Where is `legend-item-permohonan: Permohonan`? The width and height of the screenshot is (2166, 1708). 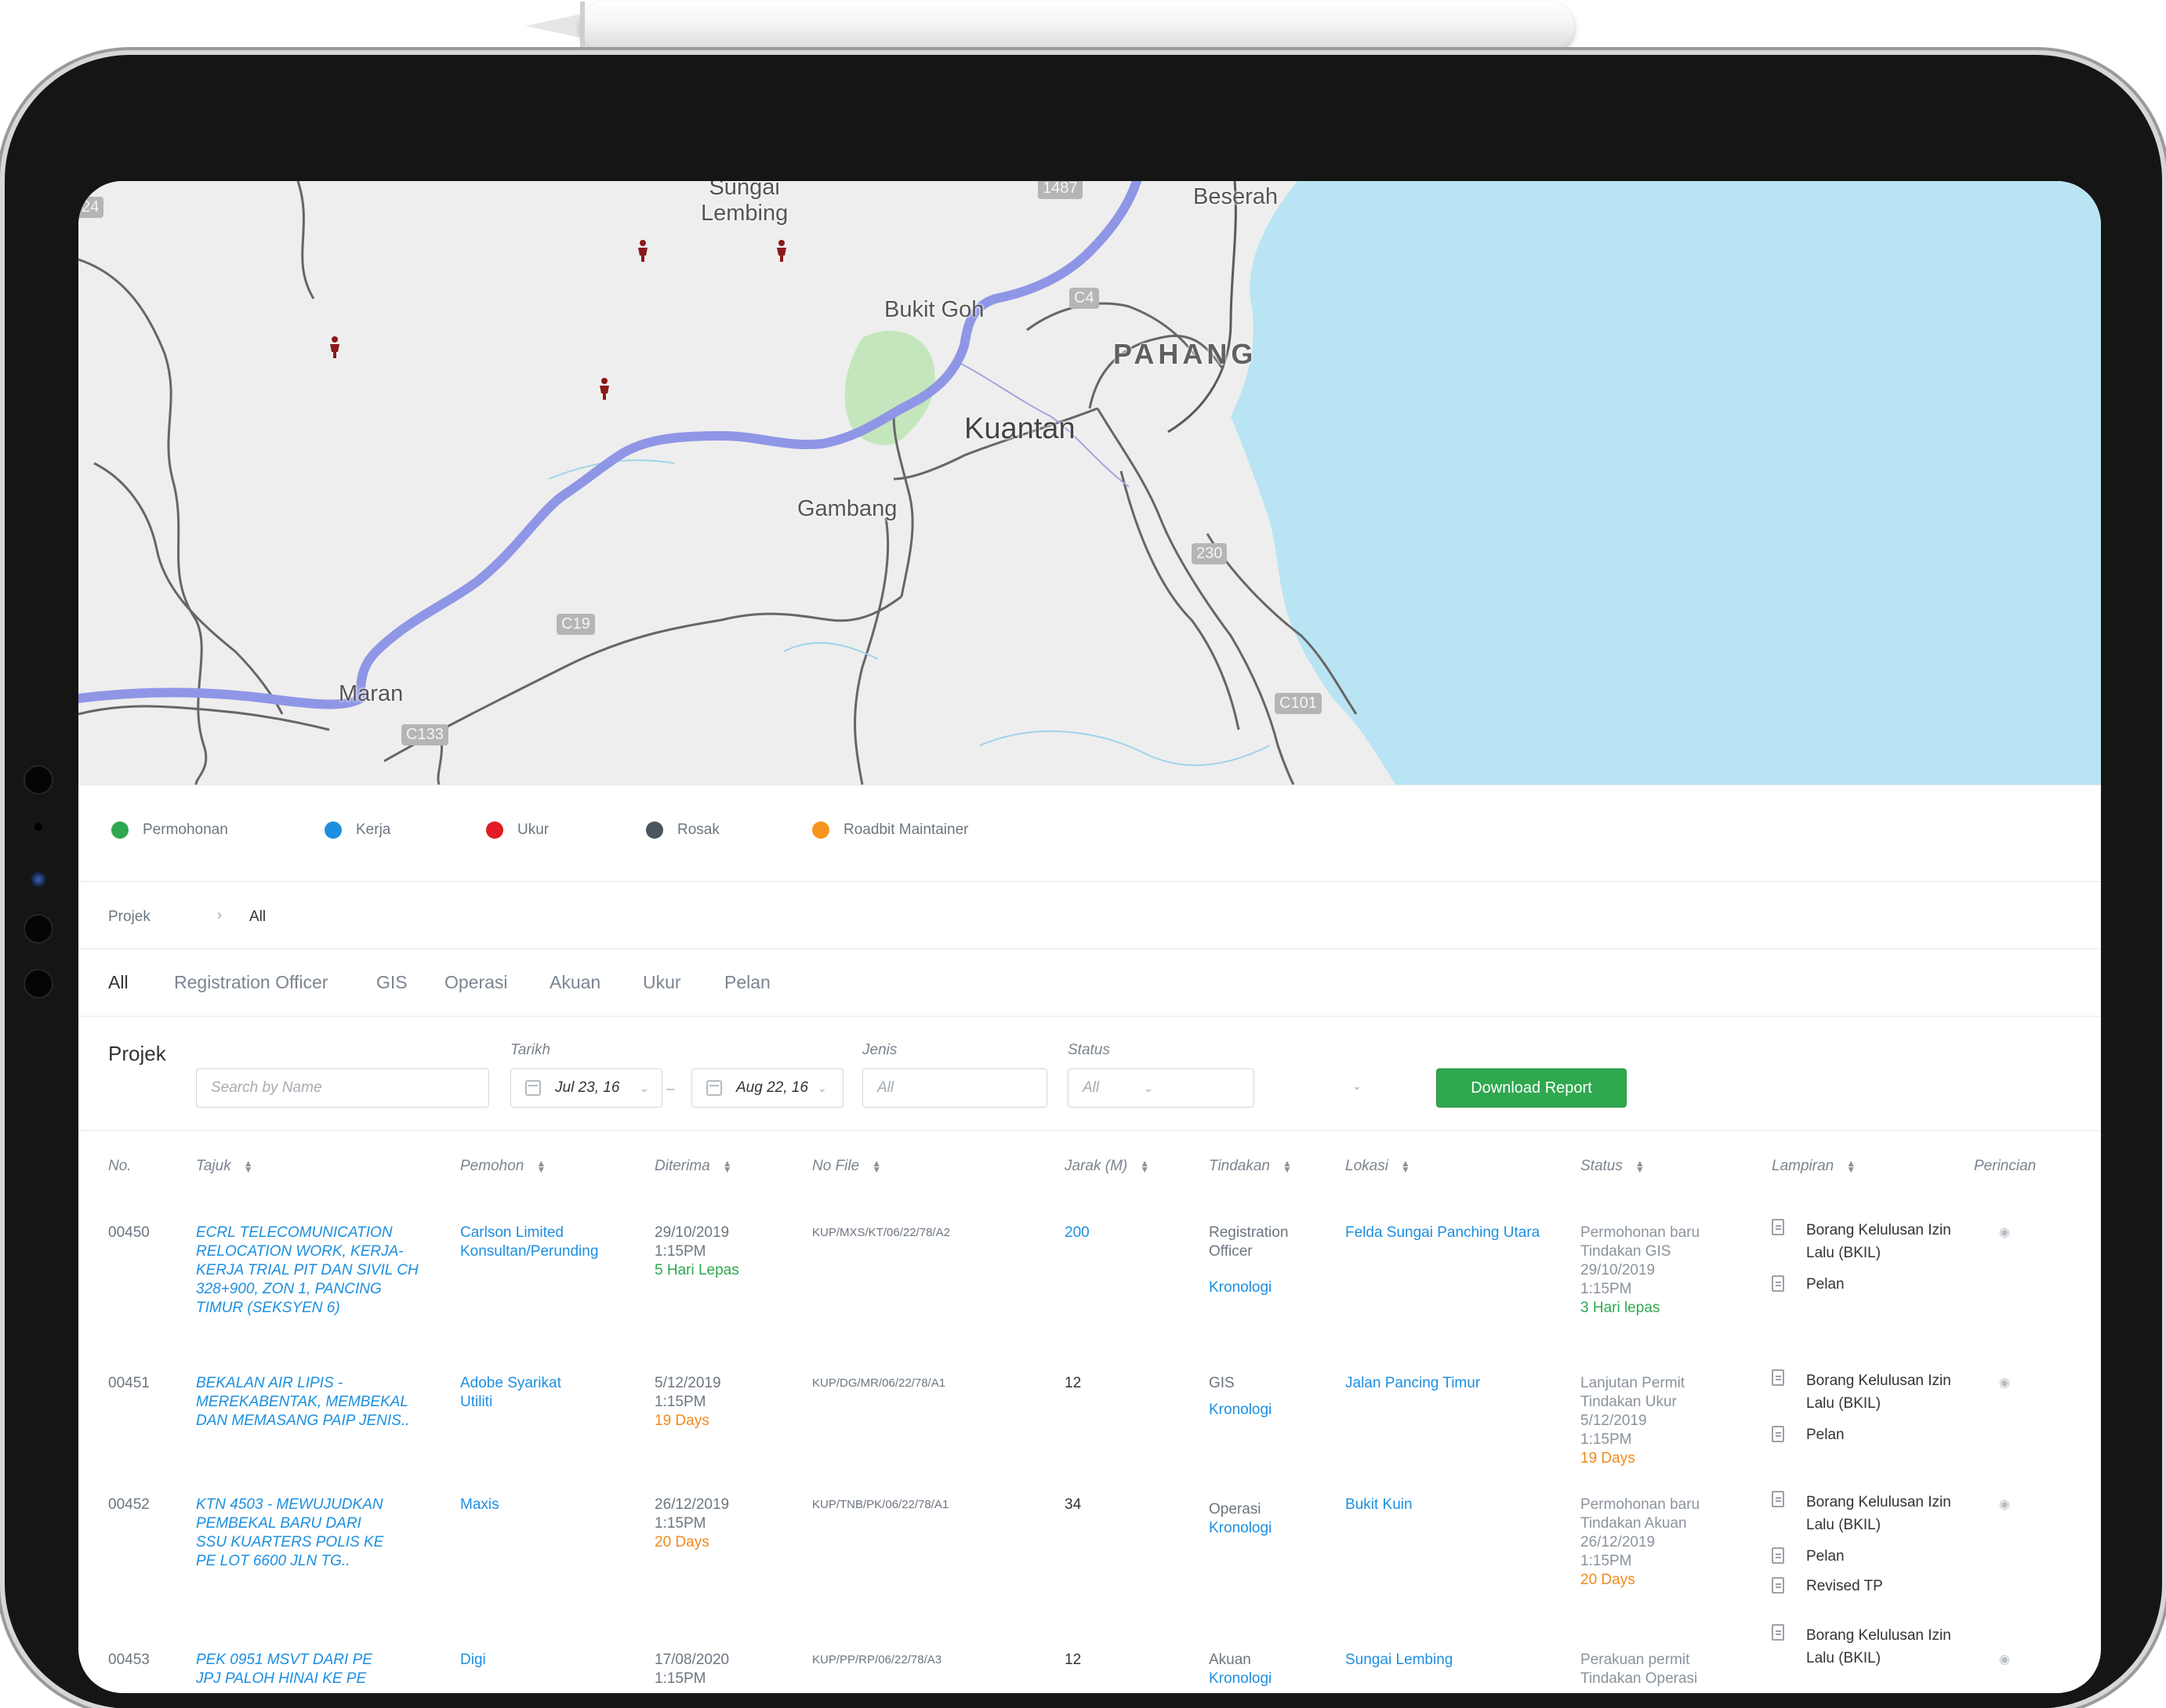
legend-item-permohonan: Permohonan is located at coordinates (169, 830).